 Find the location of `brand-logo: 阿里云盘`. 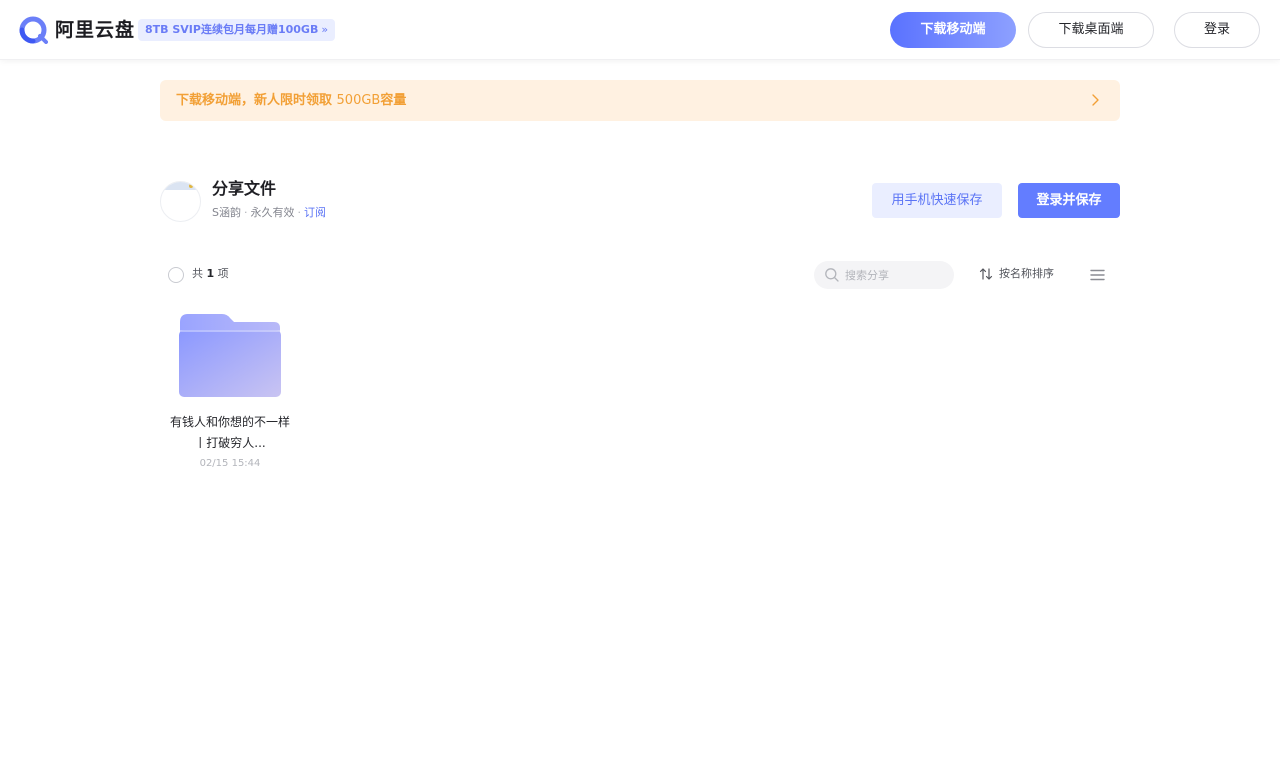

brand-logo: 阿里云盘 is located at coordinates (77, 30).